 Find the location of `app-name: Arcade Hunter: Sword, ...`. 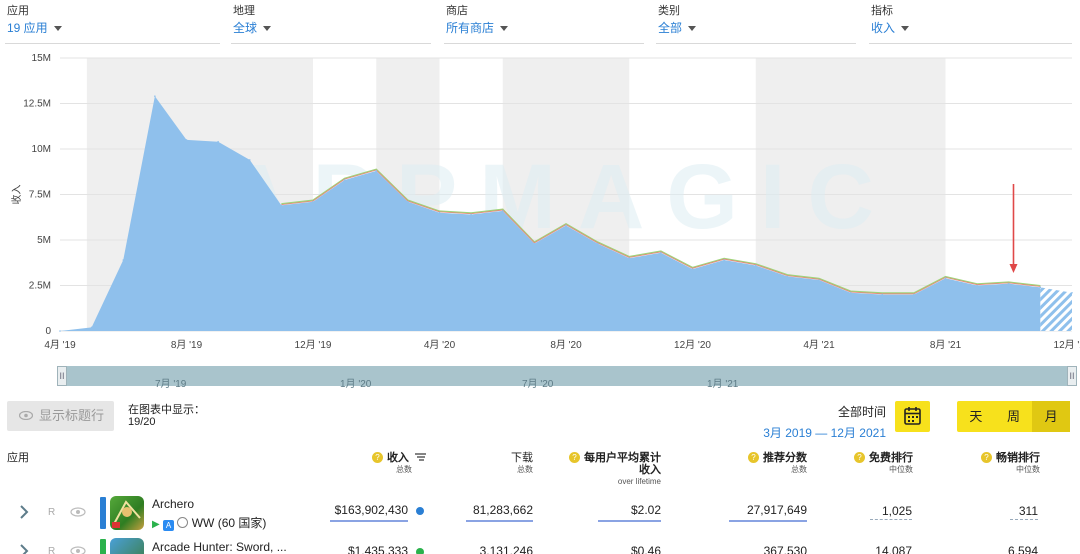

app-name: Arcade Hunter: Sword, ... is located at coordinates (219, 547).